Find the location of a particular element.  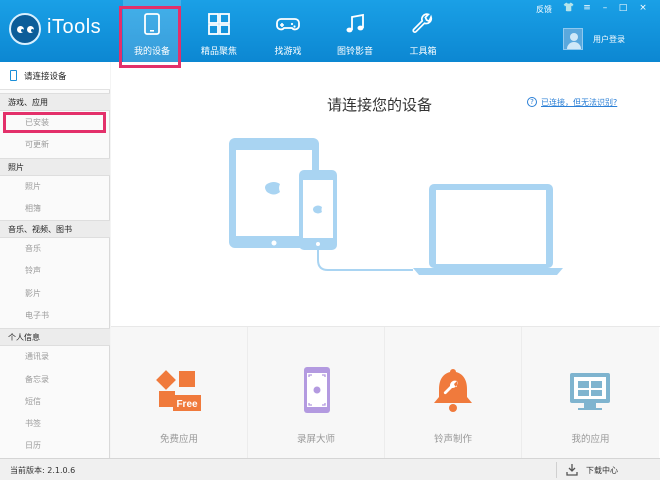

nav-my-device: 我的设备 is located at coordinates (152, 31).